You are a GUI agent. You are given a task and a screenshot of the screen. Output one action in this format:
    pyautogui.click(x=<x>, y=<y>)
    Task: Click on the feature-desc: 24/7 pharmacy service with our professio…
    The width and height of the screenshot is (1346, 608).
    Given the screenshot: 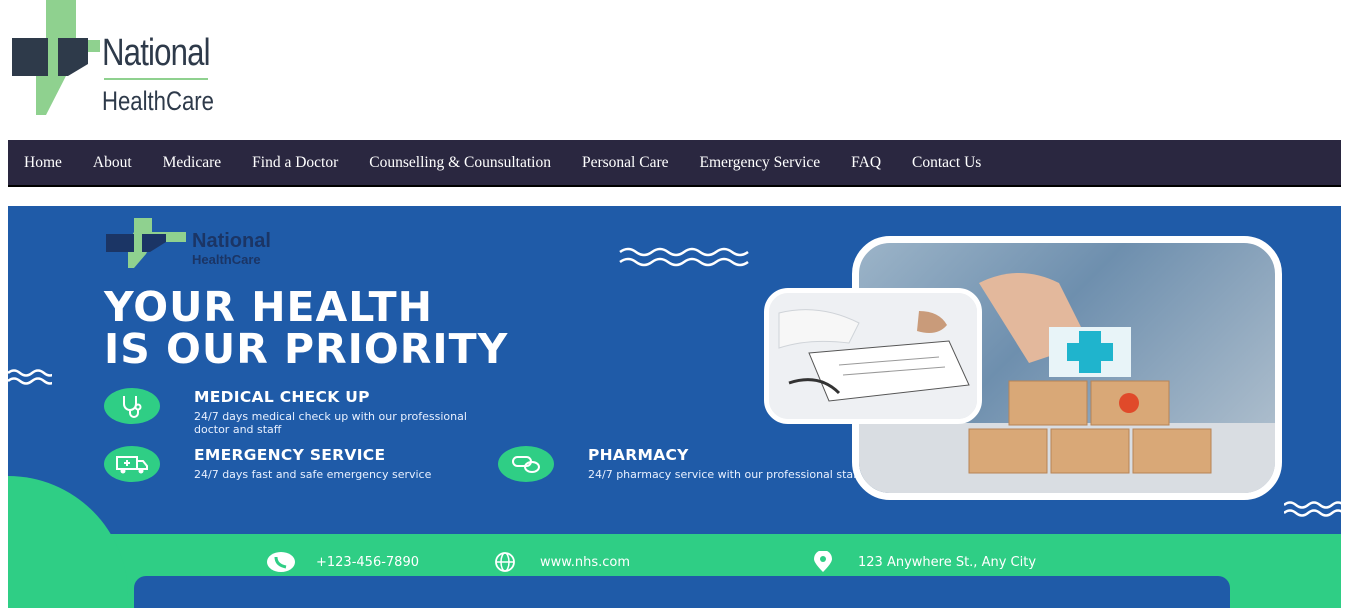 What is the action you would take?
    pyautogui.click(x=724, y=474)
    